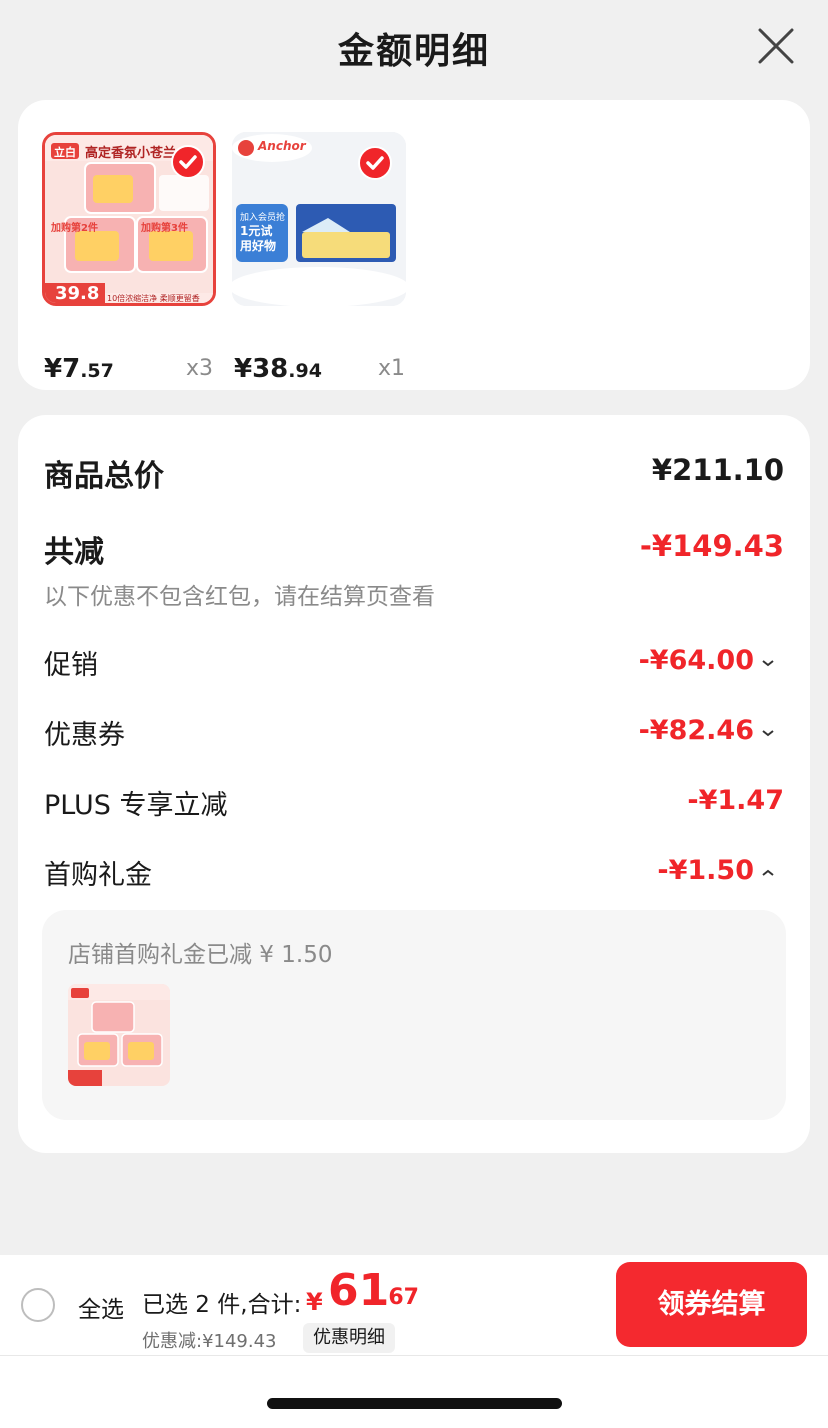 The height and width of the screenshot is (1428, 828). What do you see at coordinates (104, 476) in the screenshot?
I see `goods-total-label: 商品总价` at bounding box center [104, 476].